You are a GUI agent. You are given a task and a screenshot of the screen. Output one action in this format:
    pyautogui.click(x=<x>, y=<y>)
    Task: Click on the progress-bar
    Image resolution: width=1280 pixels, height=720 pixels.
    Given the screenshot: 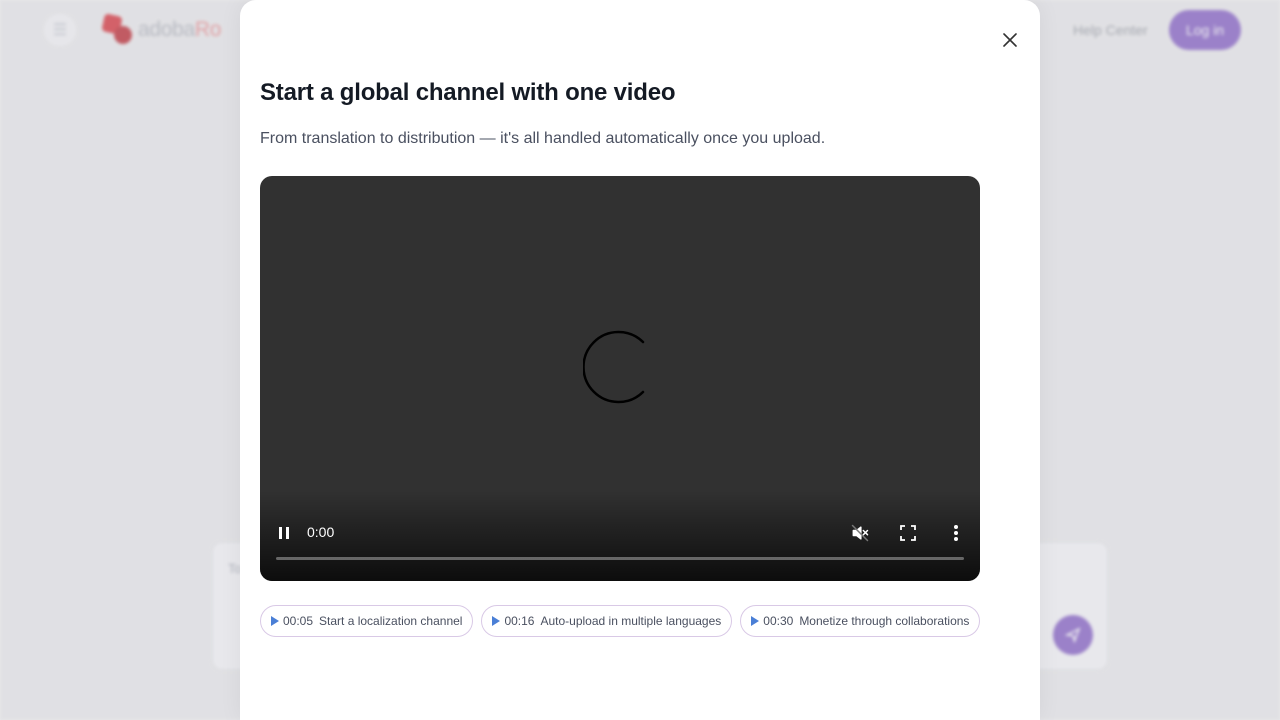 What is the action you would take?
    pyautogui.click(x=620, y=558)
    